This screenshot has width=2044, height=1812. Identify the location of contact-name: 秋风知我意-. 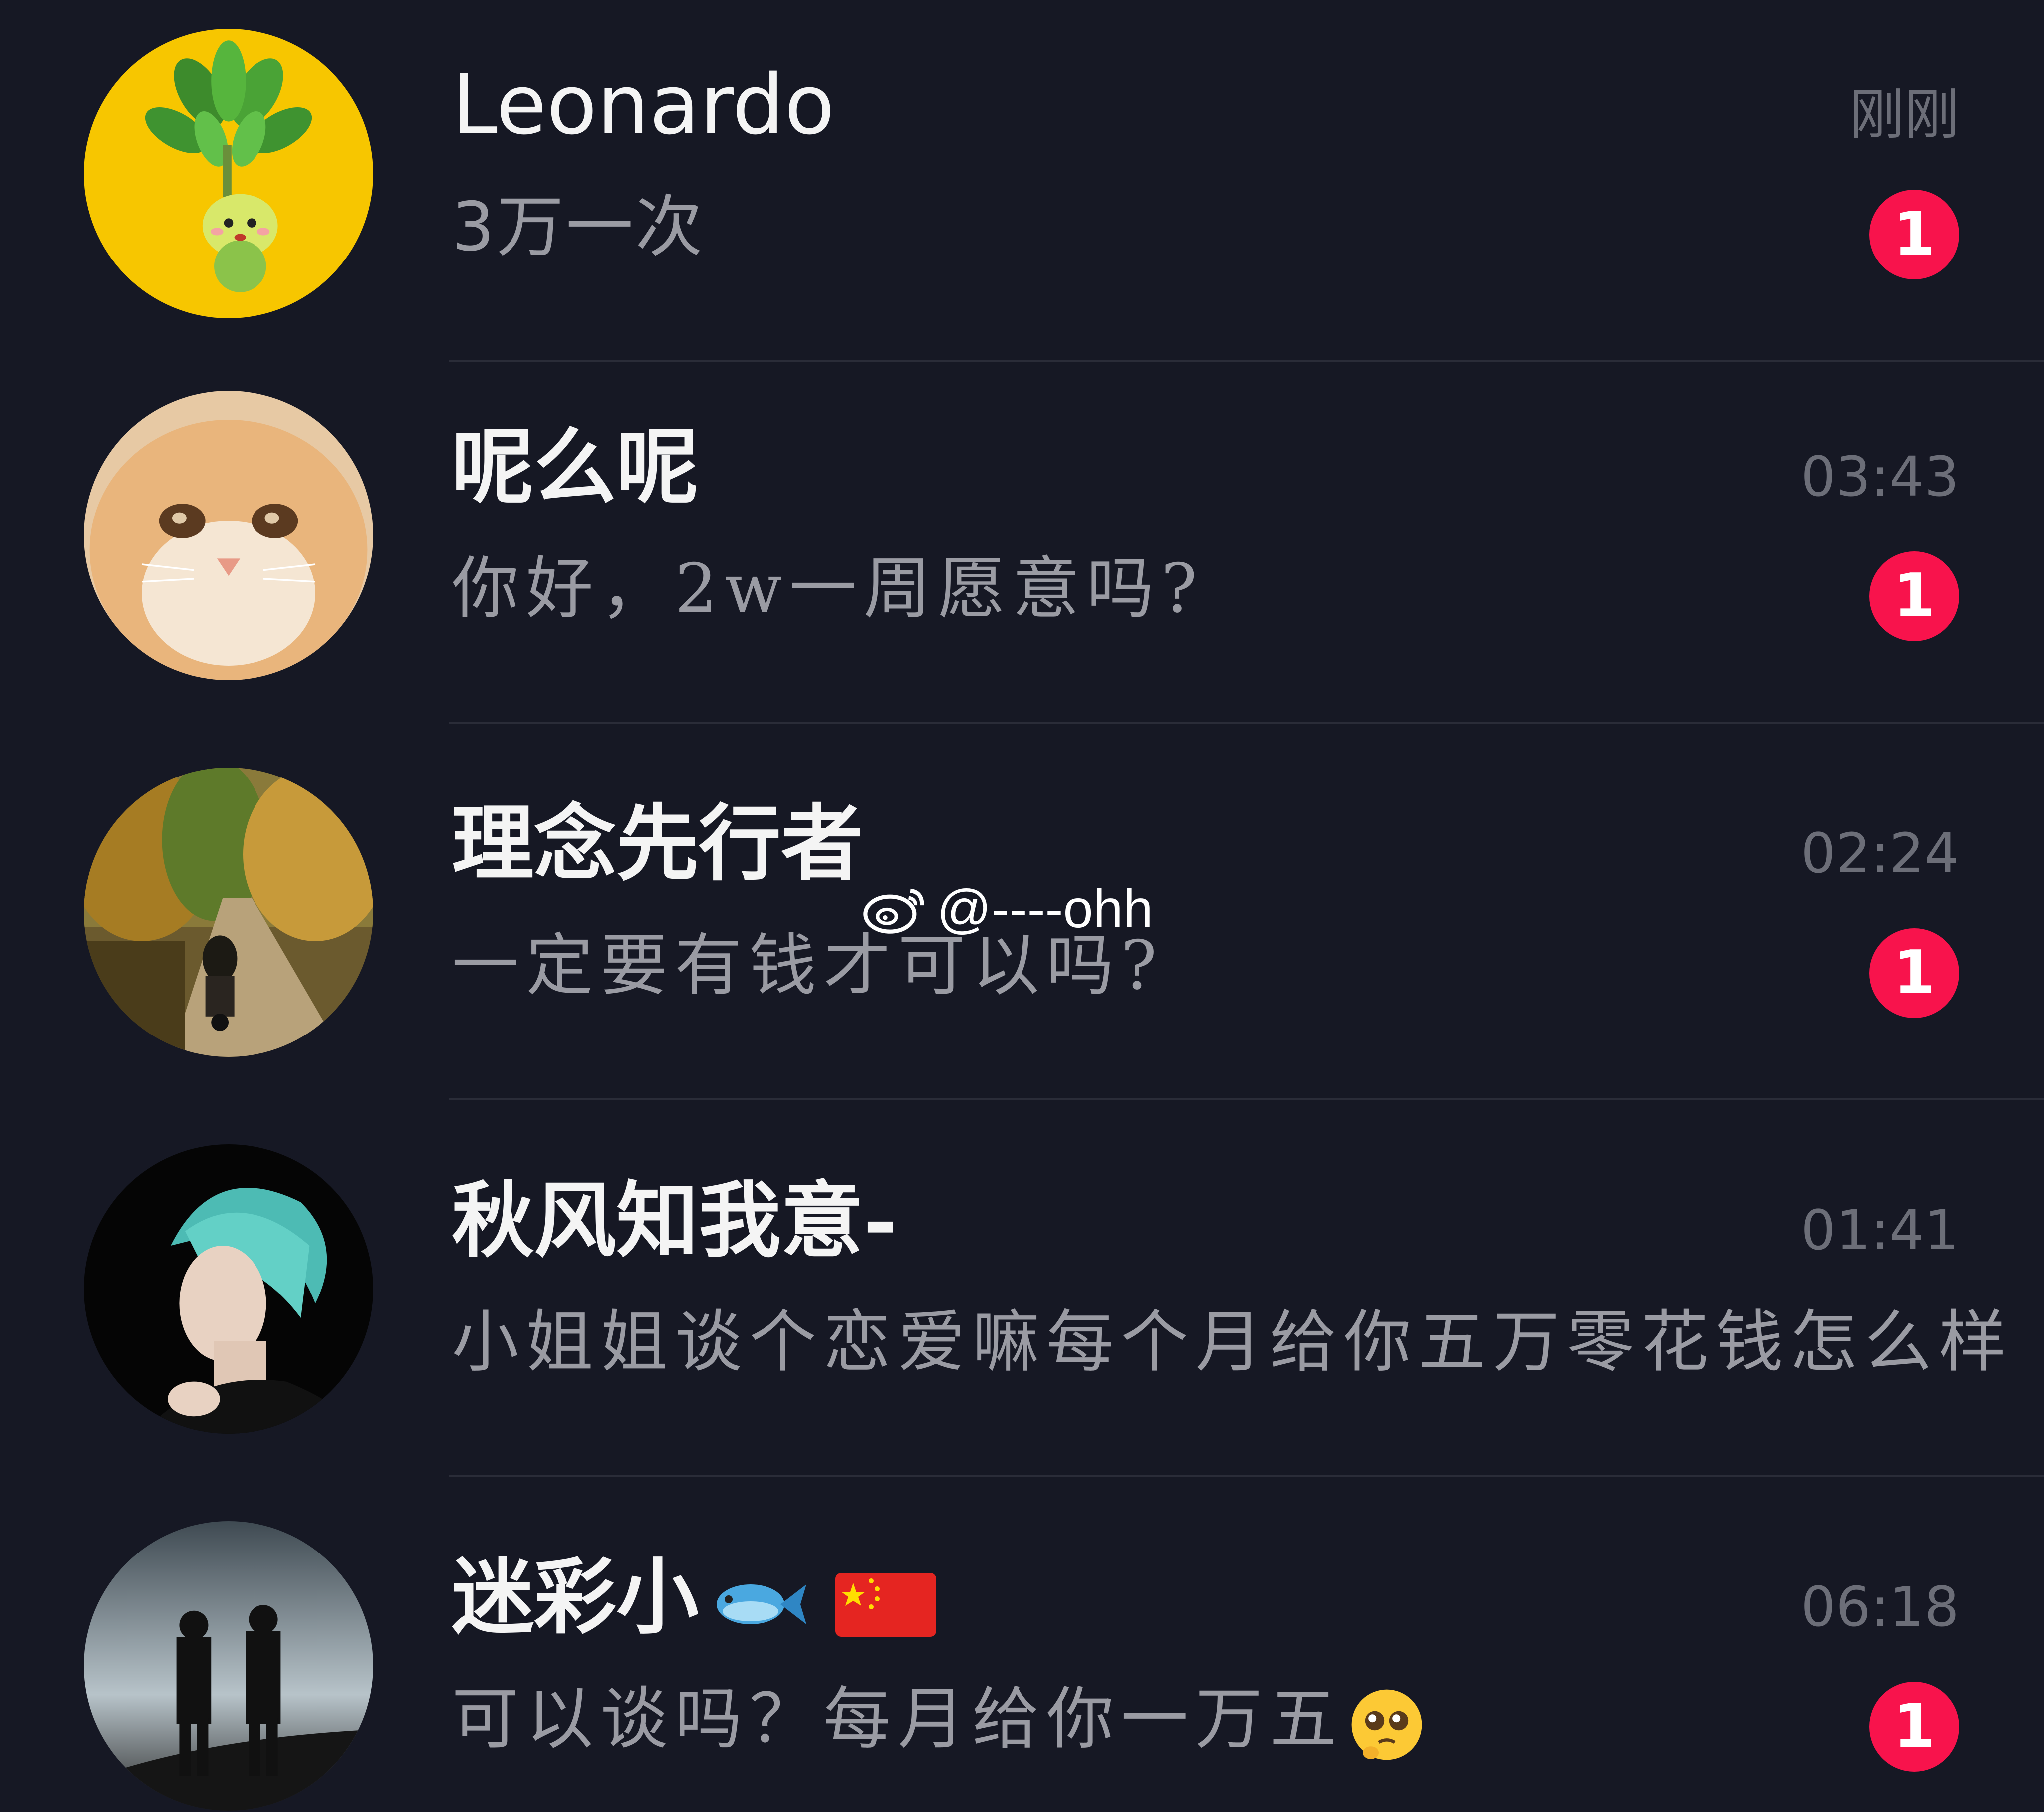
(675, 1221).